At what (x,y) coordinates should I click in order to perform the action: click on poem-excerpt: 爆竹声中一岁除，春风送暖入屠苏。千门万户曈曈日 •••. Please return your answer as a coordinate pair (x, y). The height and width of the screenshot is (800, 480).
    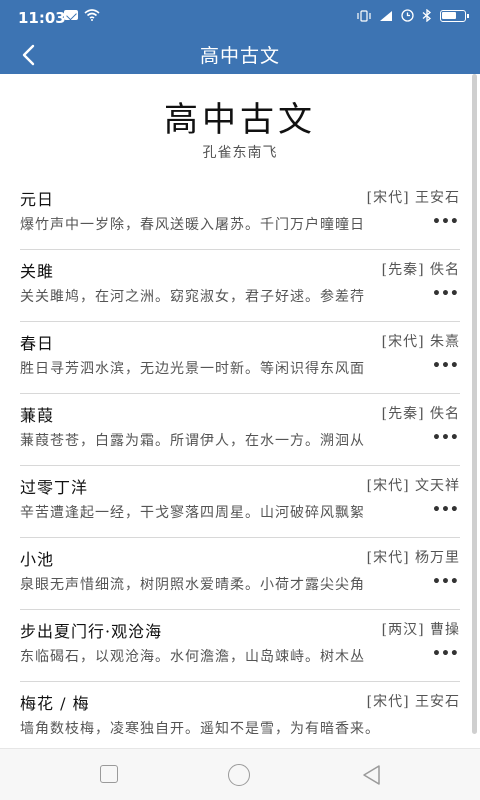
    Looking at the image, I should click on (240, 224).